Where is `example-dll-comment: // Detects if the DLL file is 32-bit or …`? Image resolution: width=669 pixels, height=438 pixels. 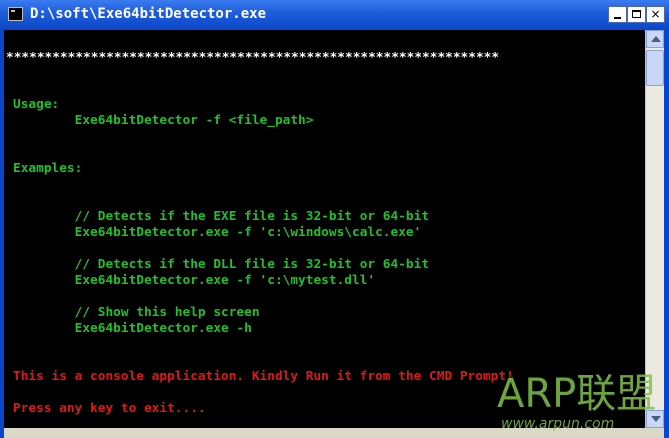 example-dll-comment: // Detects if the DLL file is 32-bit or … is located at coordinates (221, 264).